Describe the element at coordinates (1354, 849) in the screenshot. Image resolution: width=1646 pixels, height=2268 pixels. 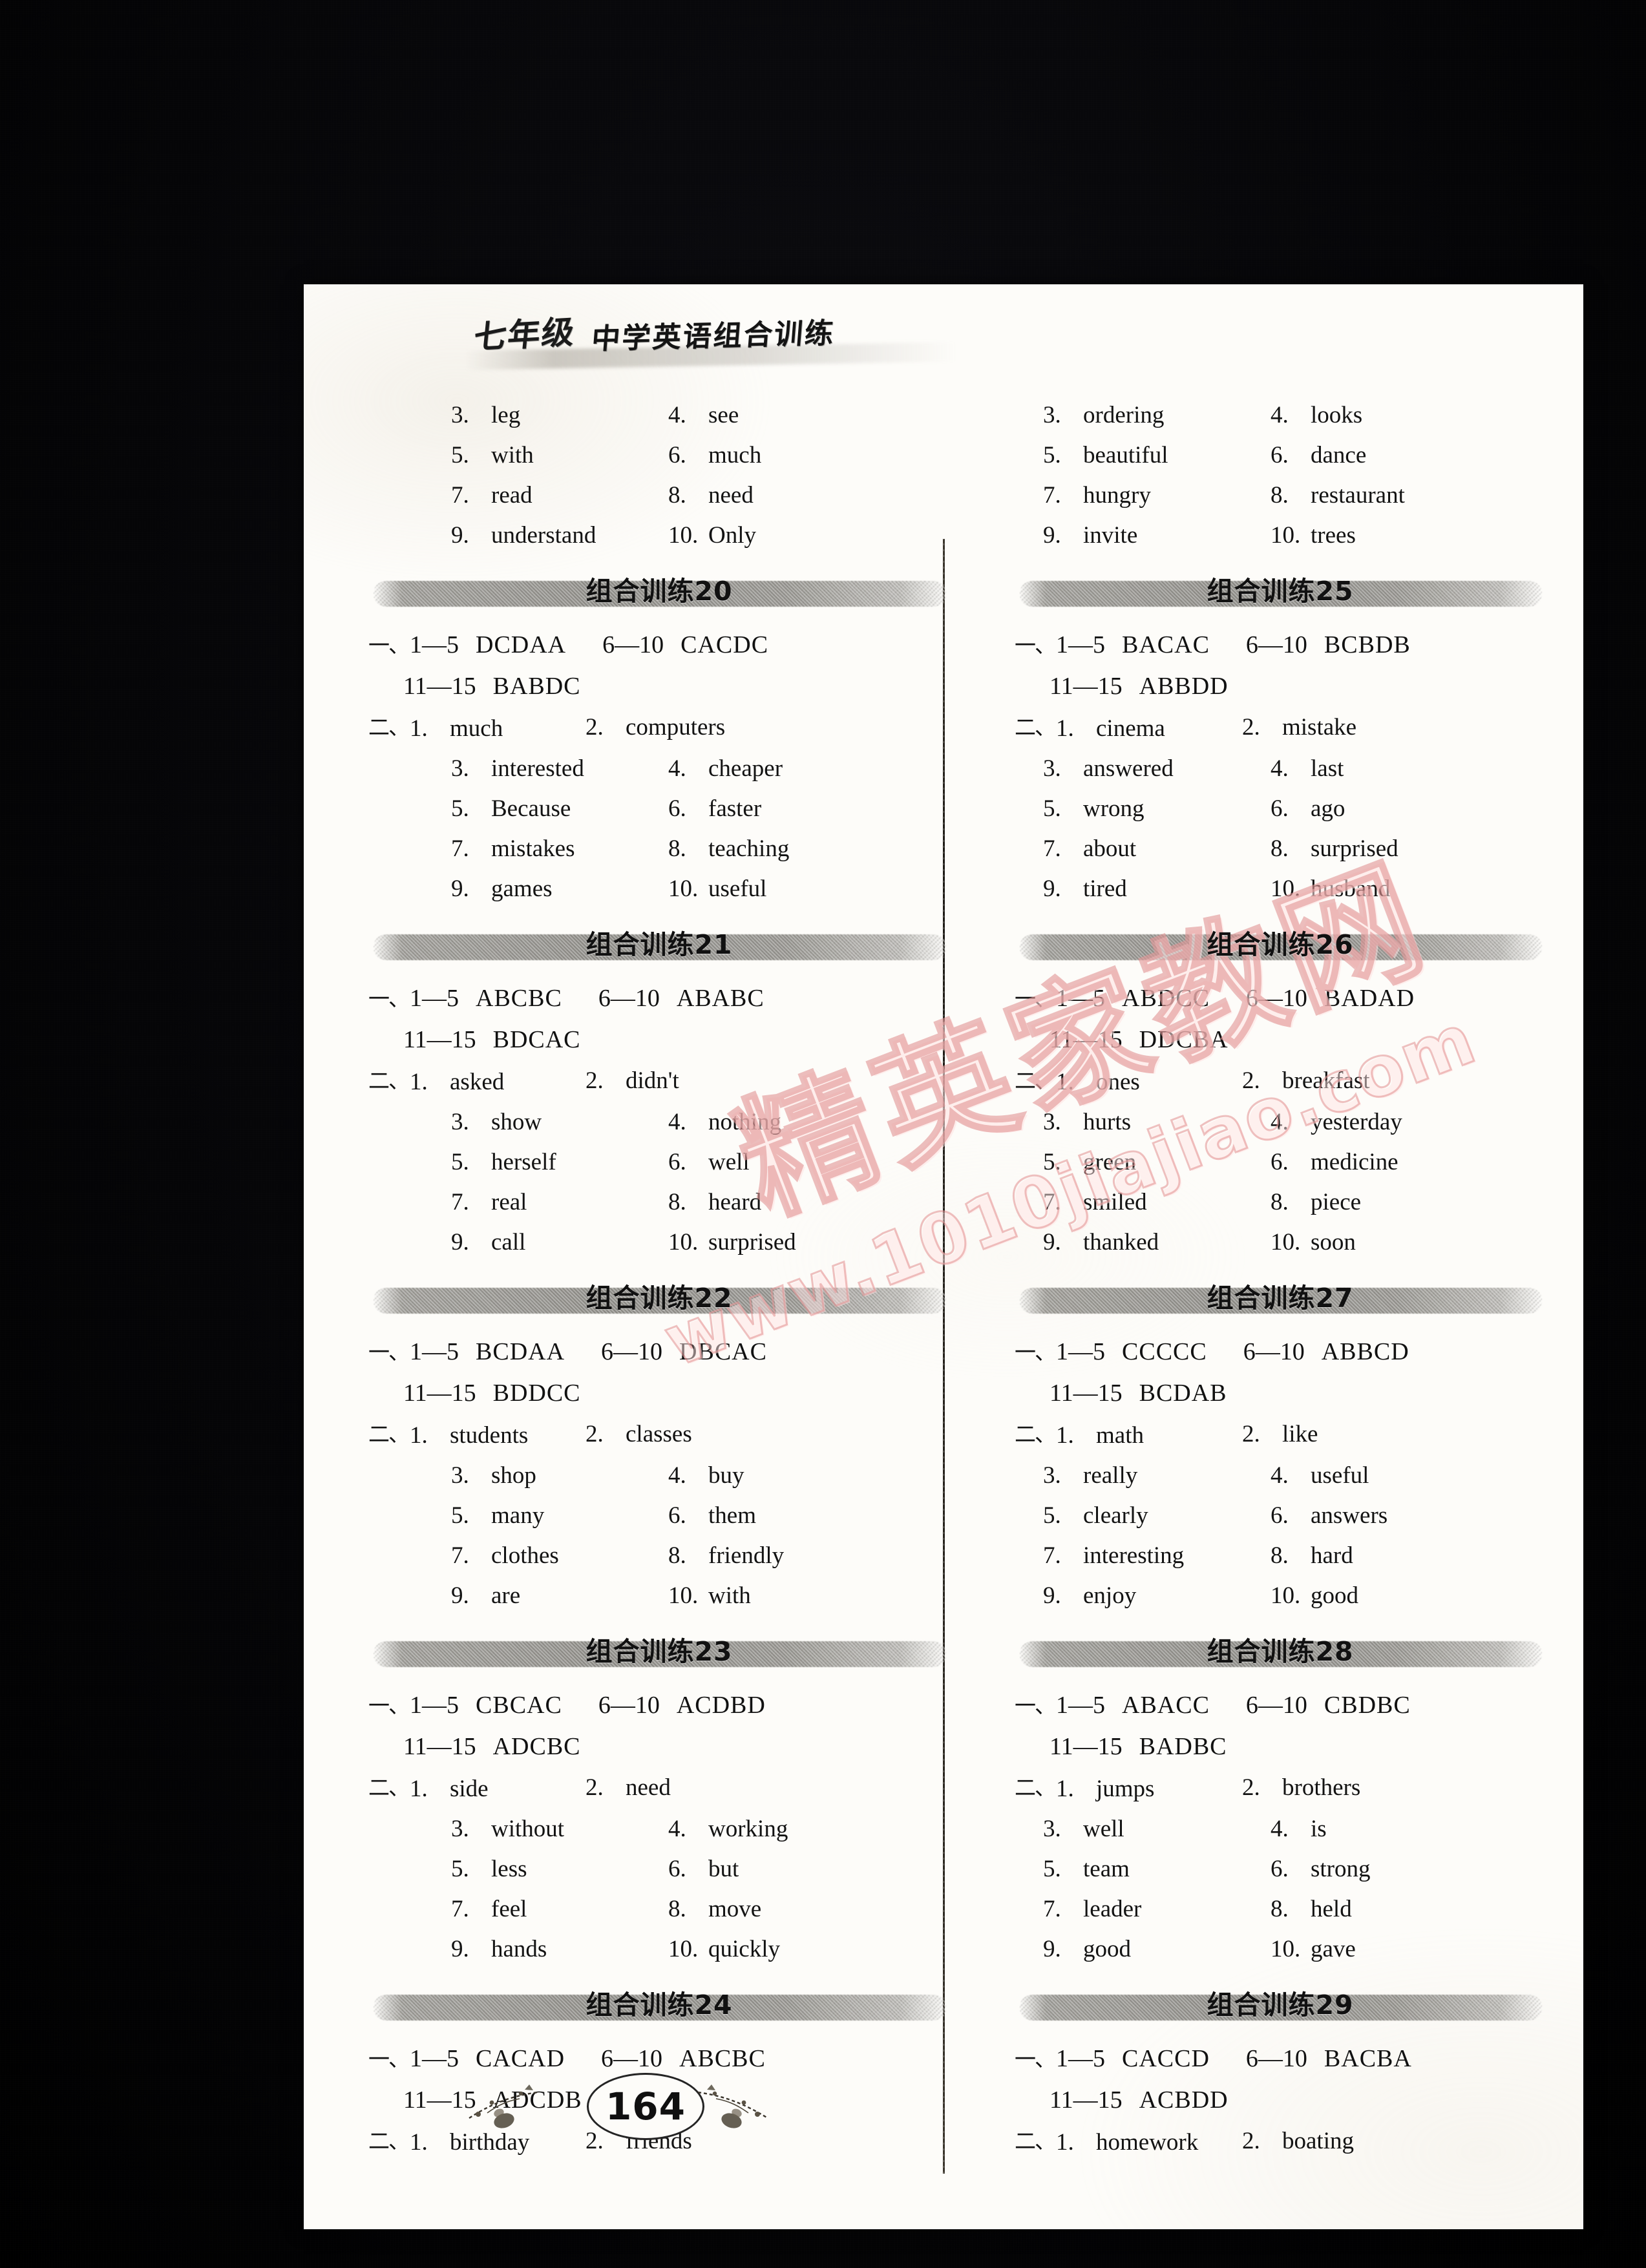
I see `item-word: surprised` at that location.